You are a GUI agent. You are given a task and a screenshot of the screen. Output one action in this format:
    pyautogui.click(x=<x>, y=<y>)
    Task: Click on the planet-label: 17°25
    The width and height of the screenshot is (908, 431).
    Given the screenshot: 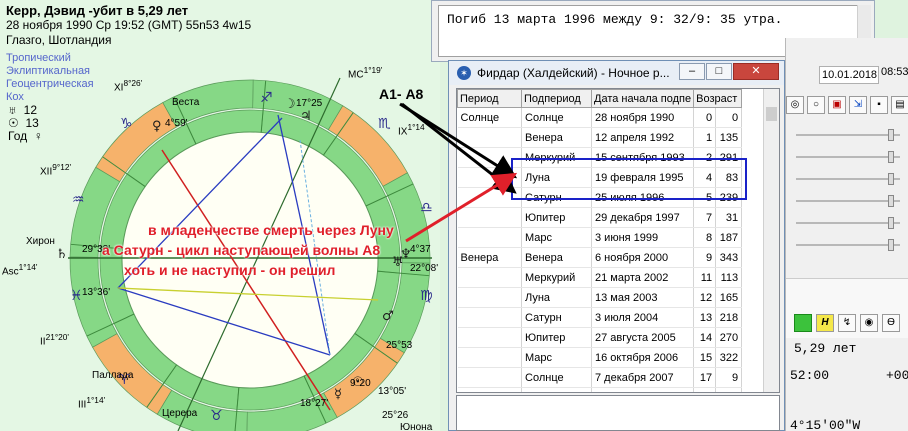 What is the action you would take?
    pyautogui.click(x=309, y=103)
    